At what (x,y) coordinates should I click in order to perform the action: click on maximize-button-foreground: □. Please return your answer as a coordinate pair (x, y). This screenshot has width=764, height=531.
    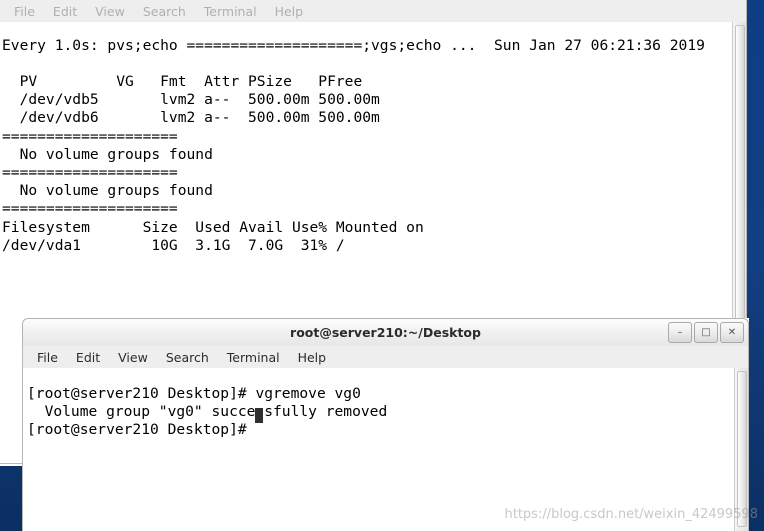
    Looking at the image, I should click on (706, 332).